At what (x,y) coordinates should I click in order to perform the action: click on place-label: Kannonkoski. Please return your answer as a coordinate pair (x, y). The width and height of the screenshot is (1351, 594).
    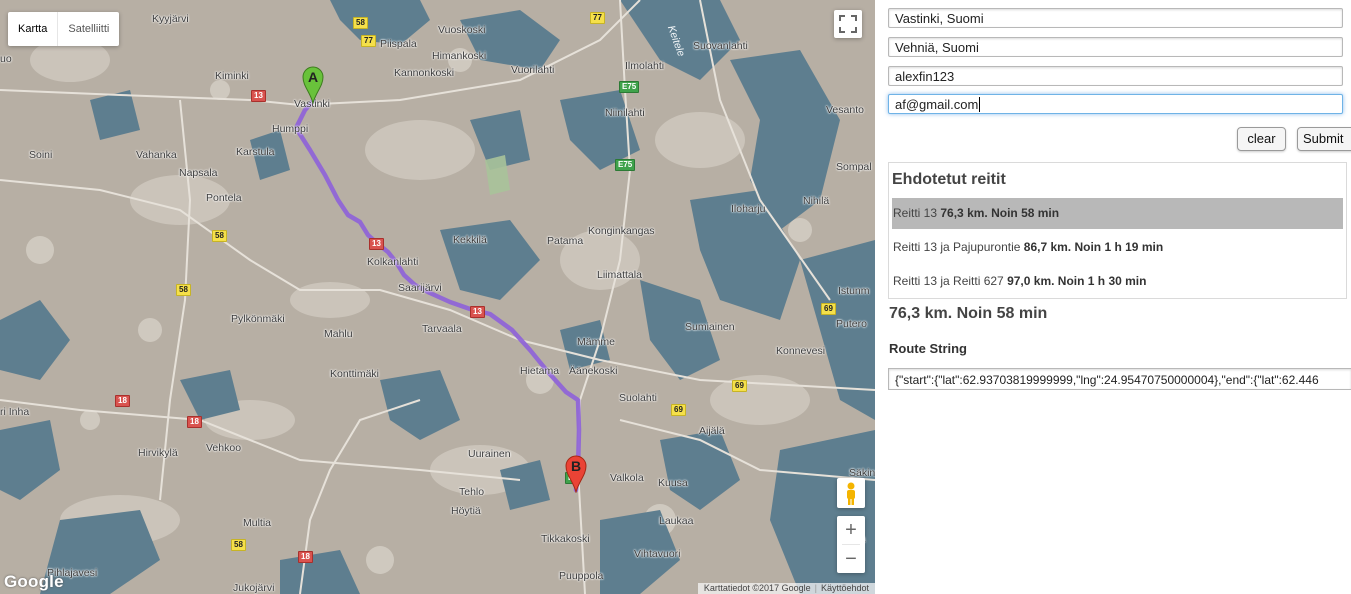
    Looking at the image, I should click on (424, 73).